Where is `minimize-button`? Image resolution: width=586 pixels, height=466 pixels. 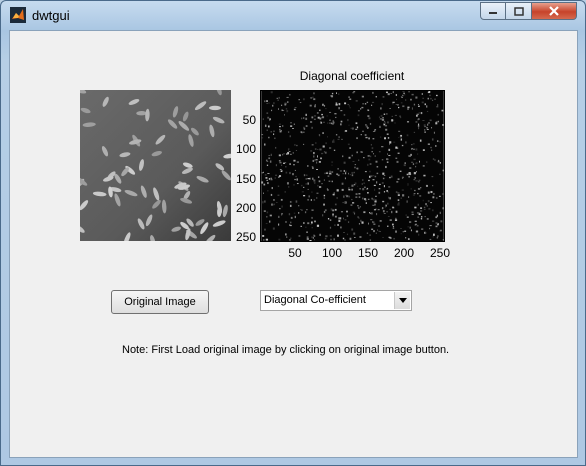
minimize-button is located at coordinates (493, 11).